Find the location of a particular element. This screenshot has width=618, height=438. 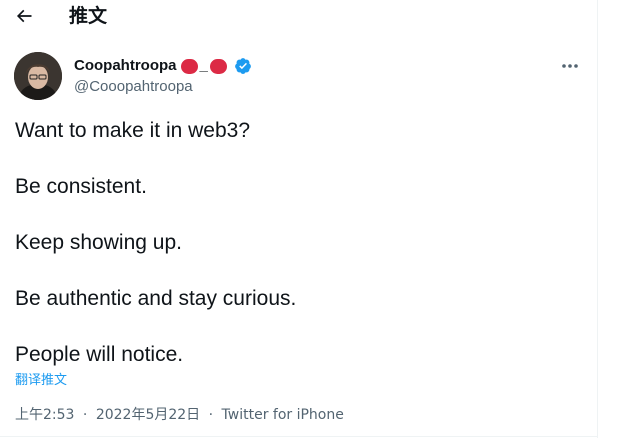

tweet-line: Want to make it in web3? is located at coordinates (132, 130).